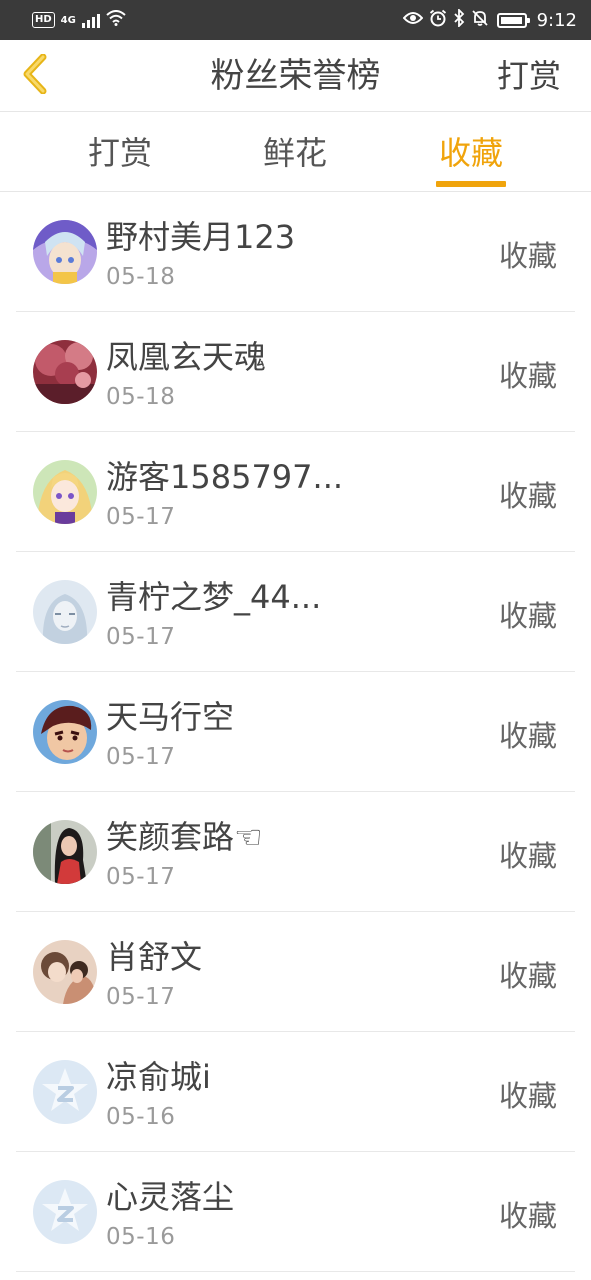 This screenshot has width=591, height=1280. Describe the element at coordinates (120, 152) in the screenshot. I see `tab-reward: 打赏` at that location.